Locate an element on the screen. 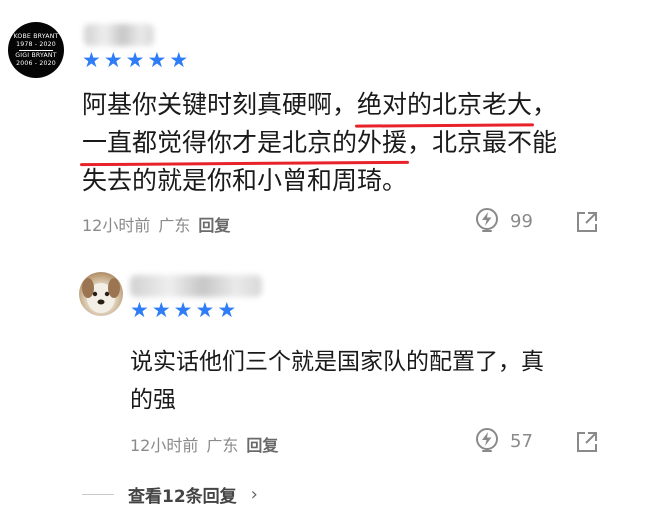 Image resolution: width=660 pixels, height=517 pixels. avatar-divider is located at coordinates (36, 50).